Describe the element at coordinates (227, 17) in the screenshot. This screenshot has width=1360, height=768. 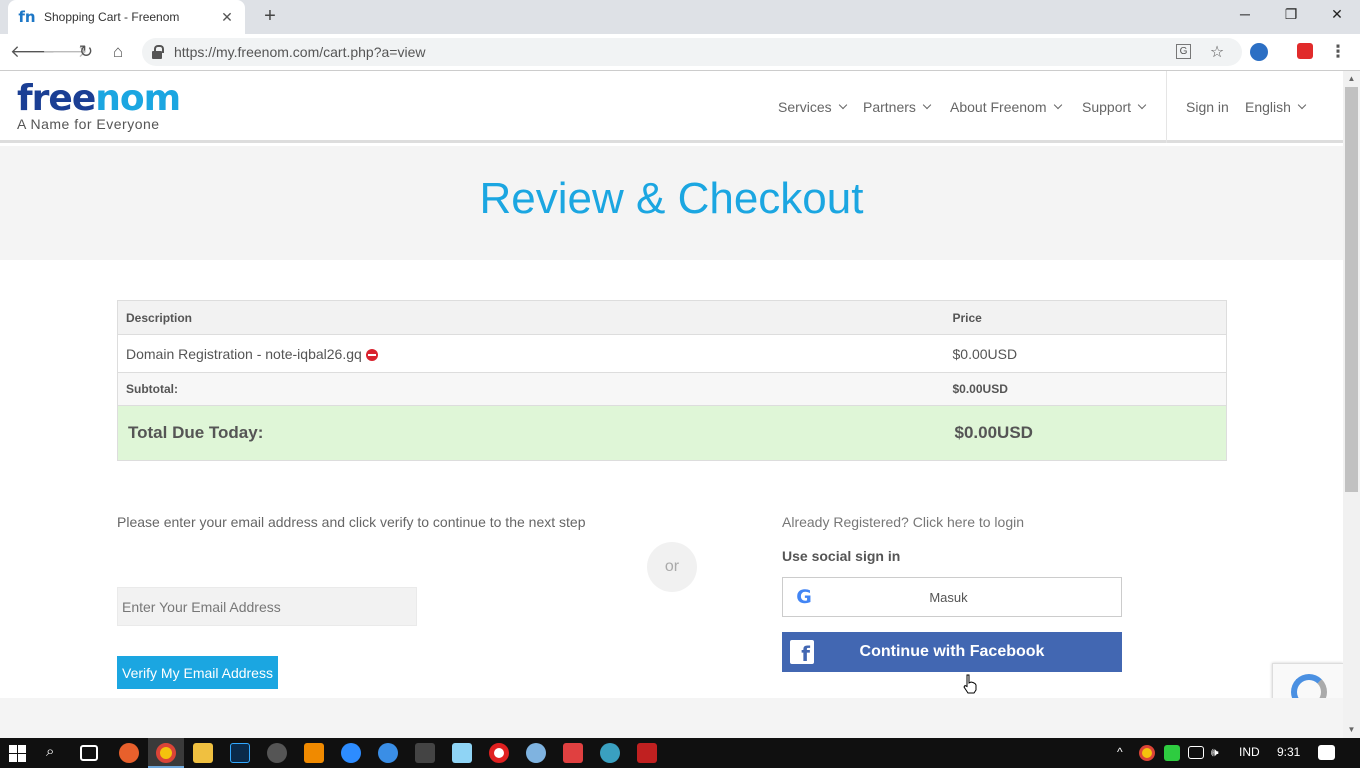
I see `tab-close-icon: ✕` at that location.